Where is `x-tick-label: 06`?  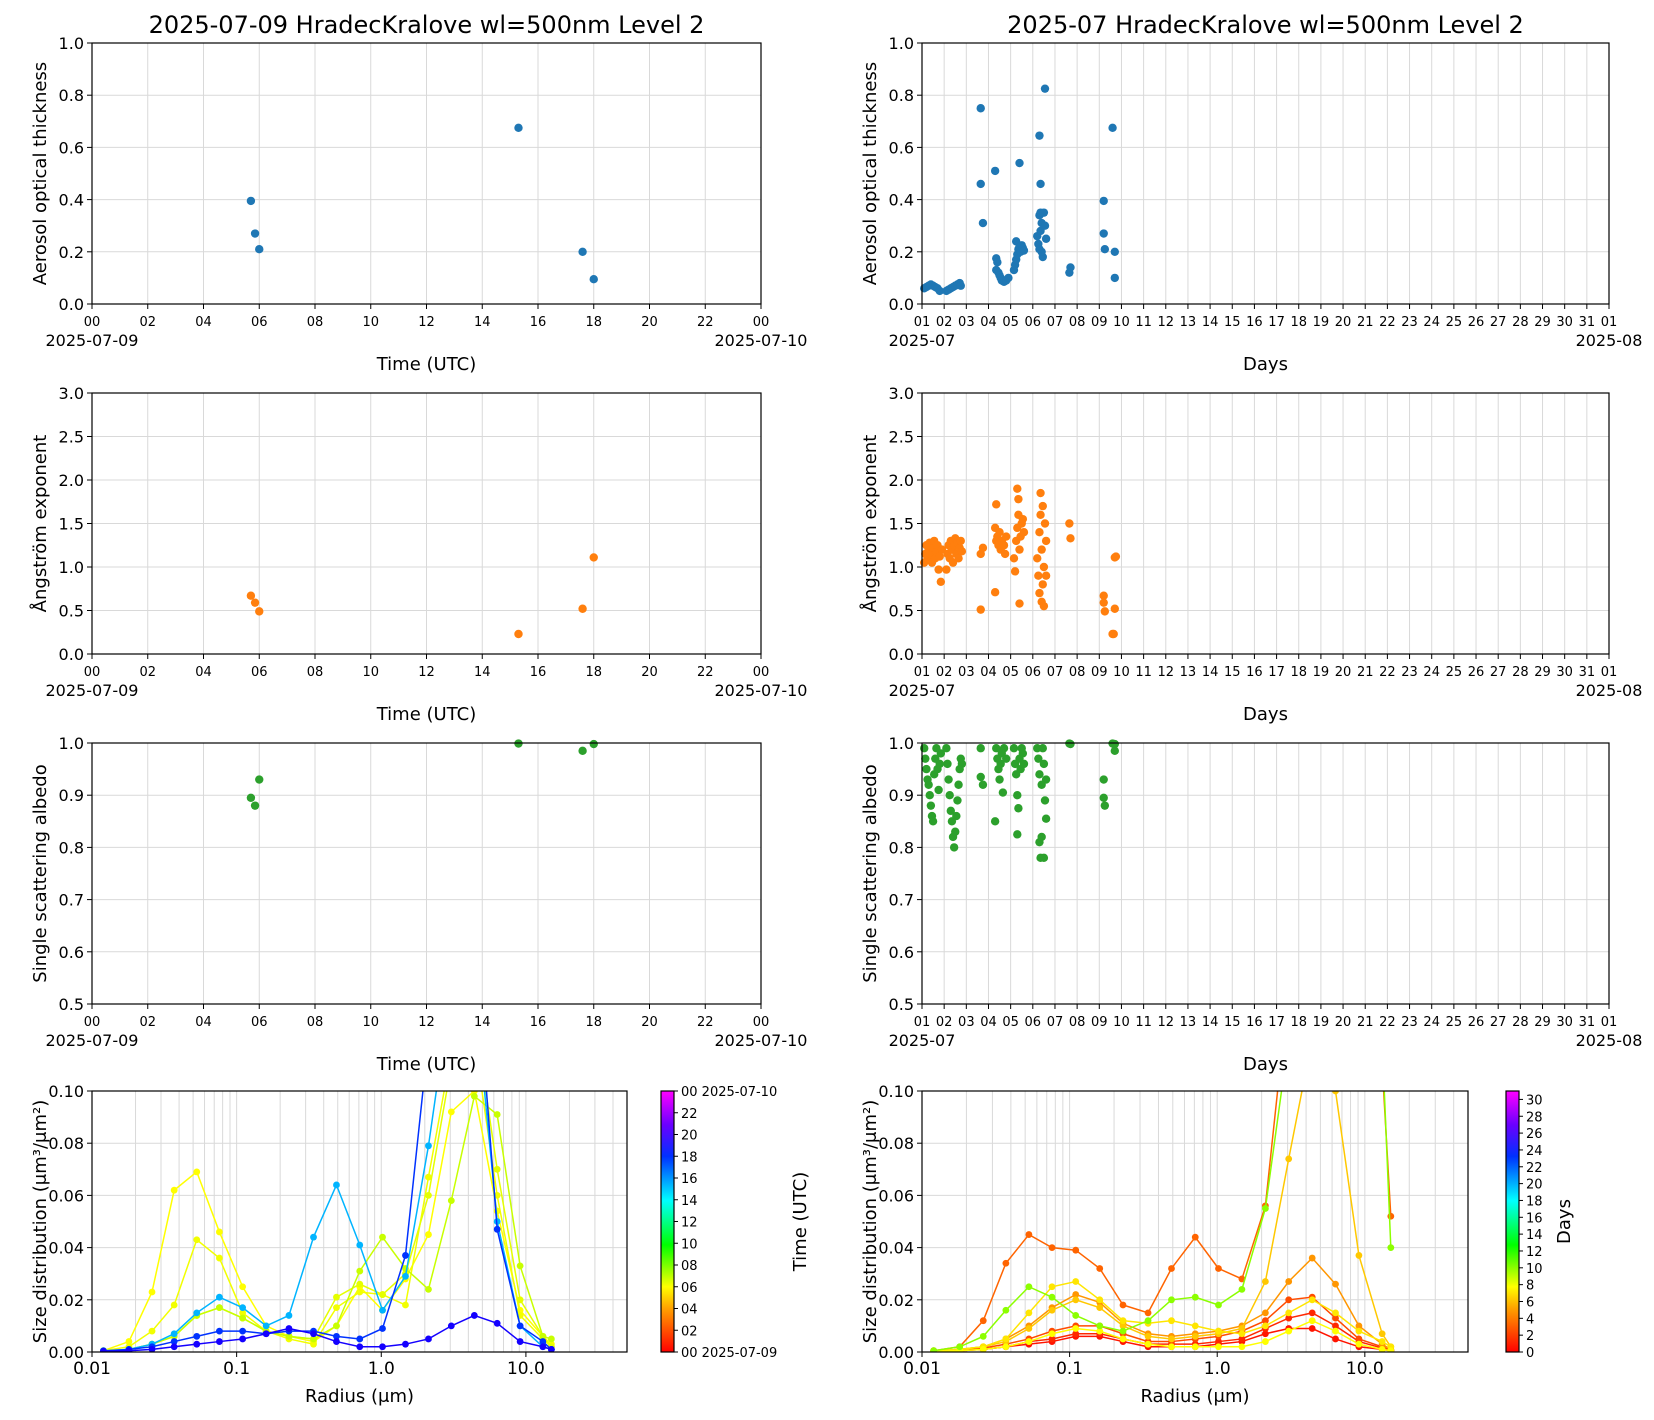
x-tick-label: 06 is located at coordinates (1033, 672).